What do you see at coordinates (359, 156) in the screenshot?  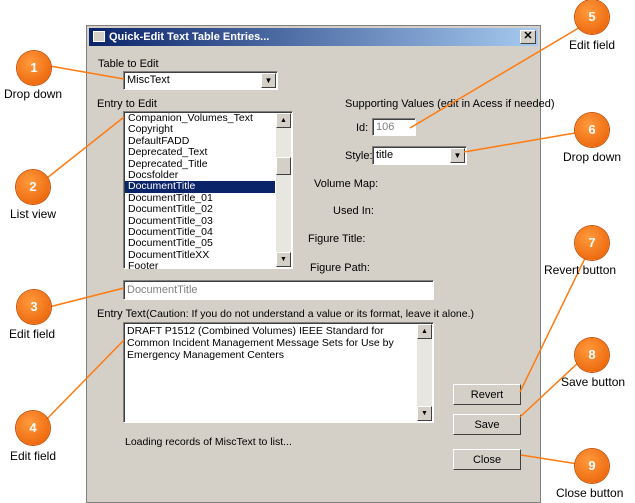 I see `style-label: Style:` at bounding box center [359, 156].